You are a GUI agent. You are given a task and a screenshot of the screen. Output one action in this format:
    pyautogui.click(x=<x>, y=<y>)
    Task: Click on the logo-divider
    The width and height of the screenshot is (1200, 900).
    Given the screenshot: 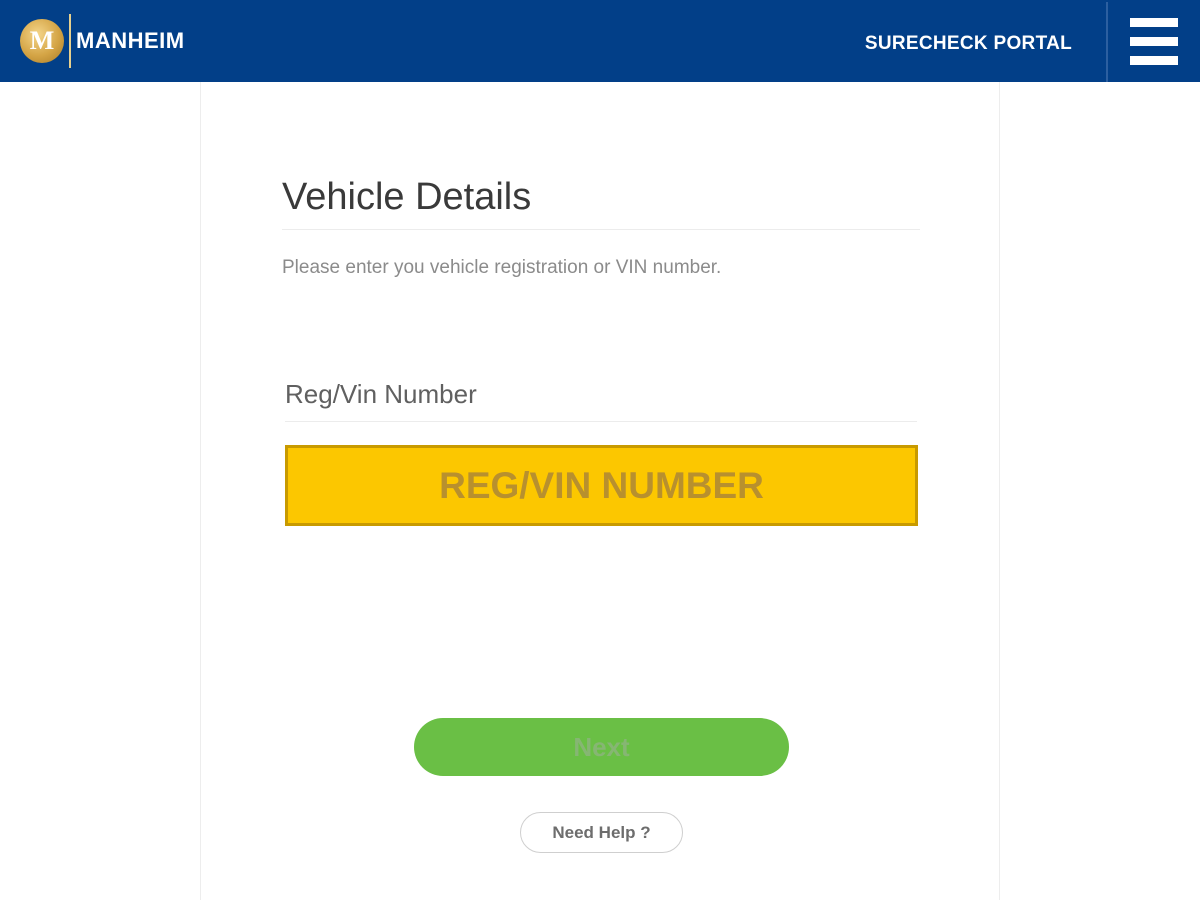 What is the action you would take?
    pyautogui.click(x=70, y=41)
    